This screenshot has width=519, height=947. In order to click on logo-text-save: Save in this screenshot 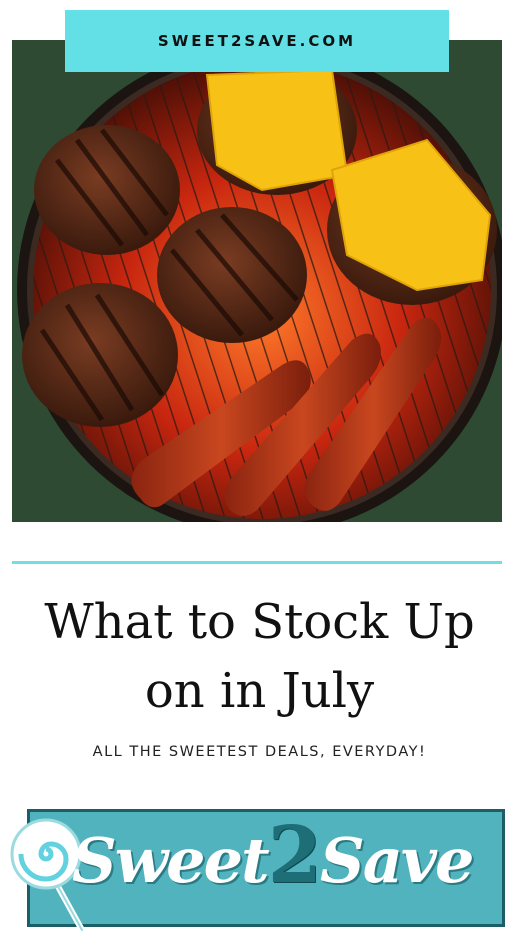, I will do `click(396, 860)`.